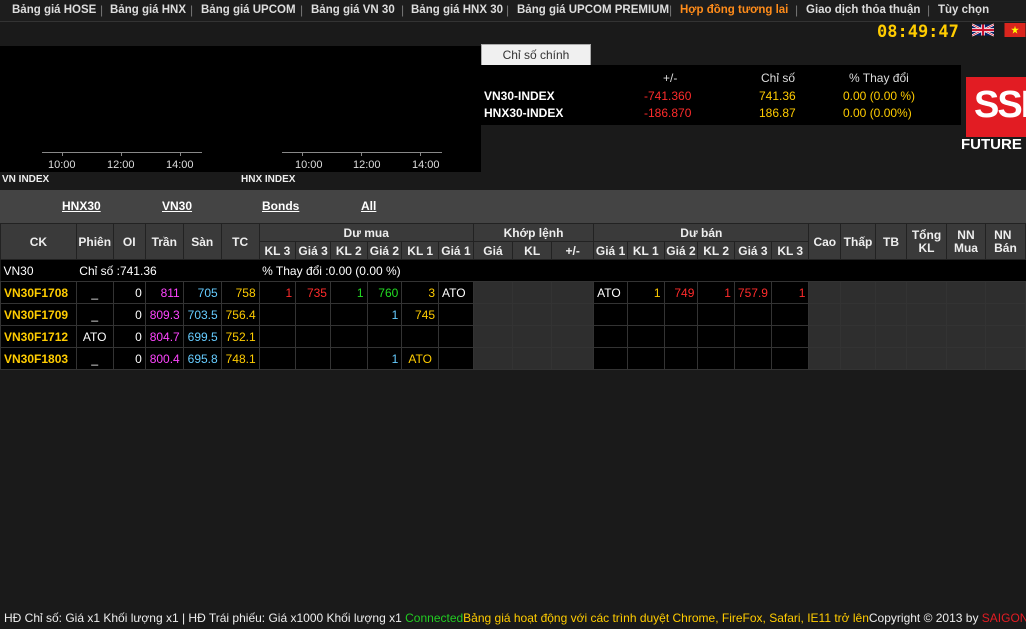 This screenshot has width=1026, height=629. What do you see at coordinates (513, 314) in the screenshot?
I see `table-row: VN30F1709 _ 0 809.3 703.5 756.4 1 745` at bounding box center [513, 314].